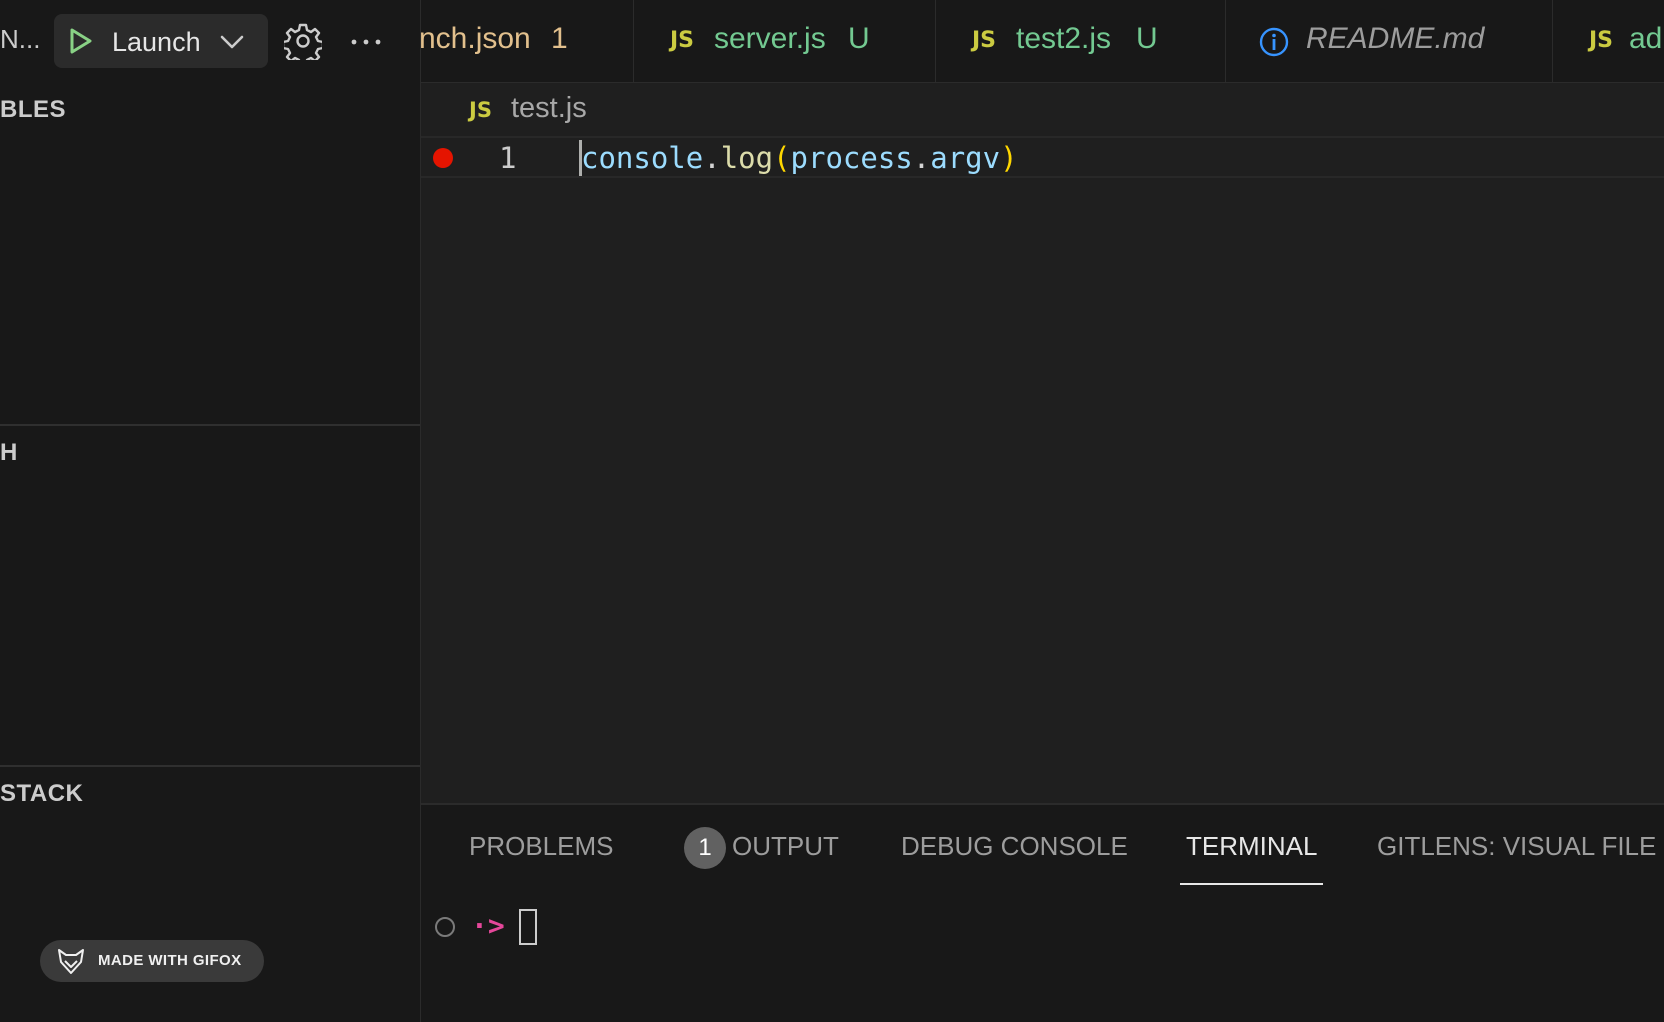 The width and height of the screenshot is (1664, 1022). I want to click on breakpoint-dot, so click(443, 158).